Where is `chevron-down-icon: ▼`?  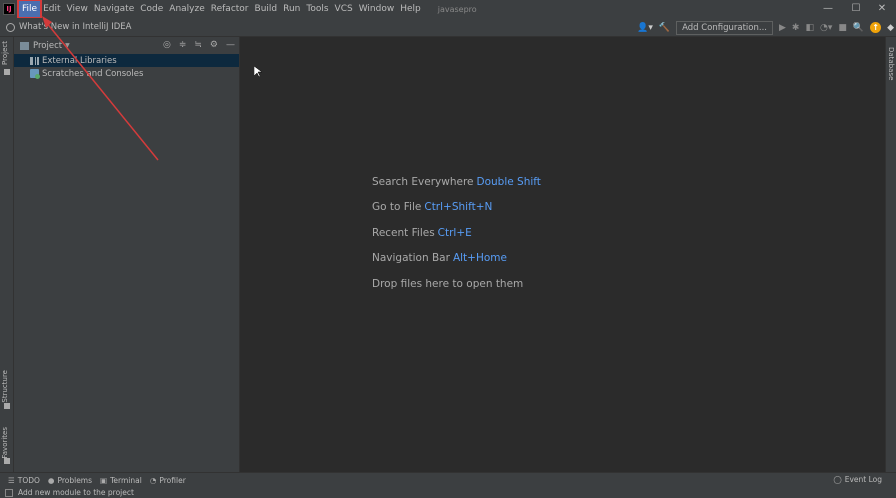
chevron-down-icon: ▼ is located at coordinates (67, 45).